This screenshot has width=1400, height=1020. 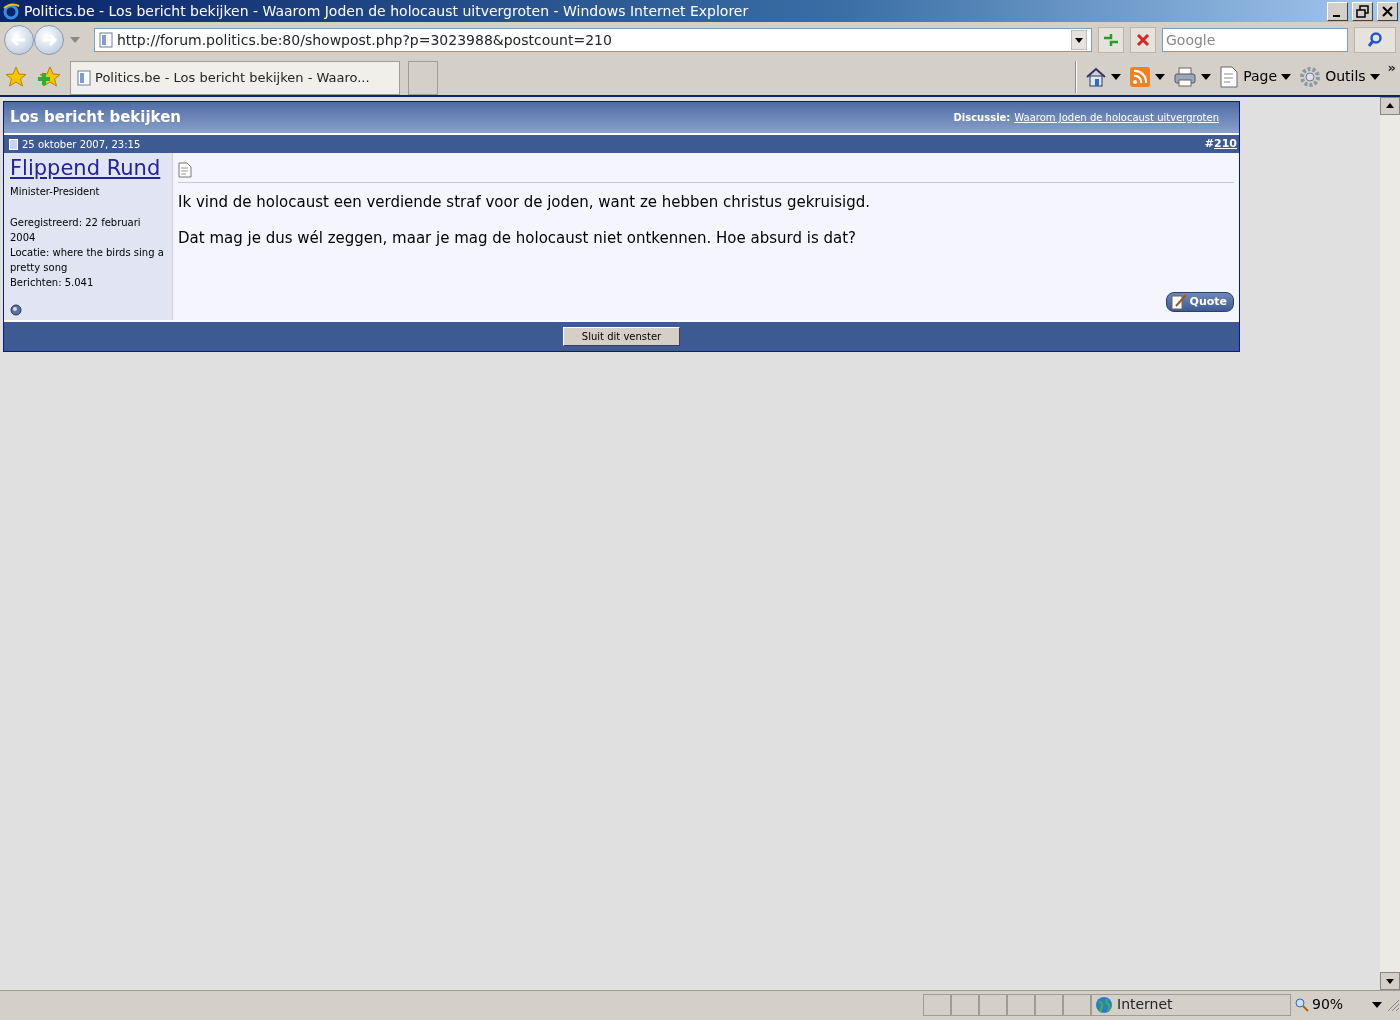 I want to click on document-icon, so click(x=1229, y=76).